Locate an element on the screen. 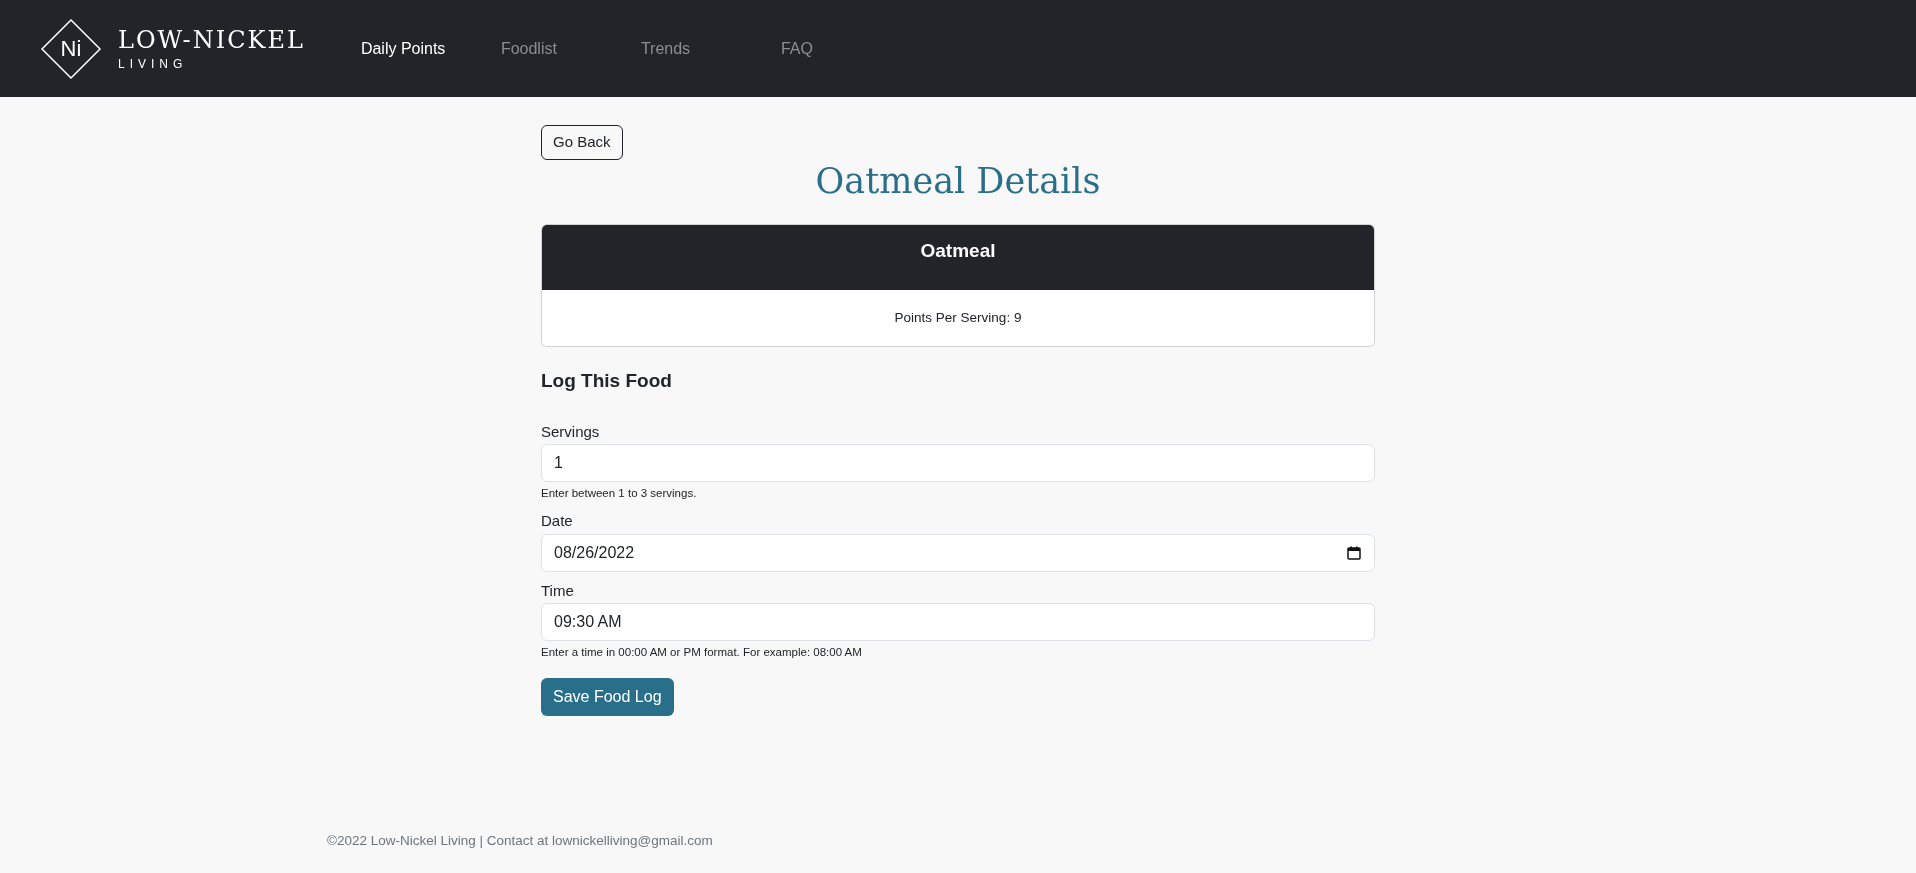  brand-tagline: LIVING is located at coordinates (153, 63).